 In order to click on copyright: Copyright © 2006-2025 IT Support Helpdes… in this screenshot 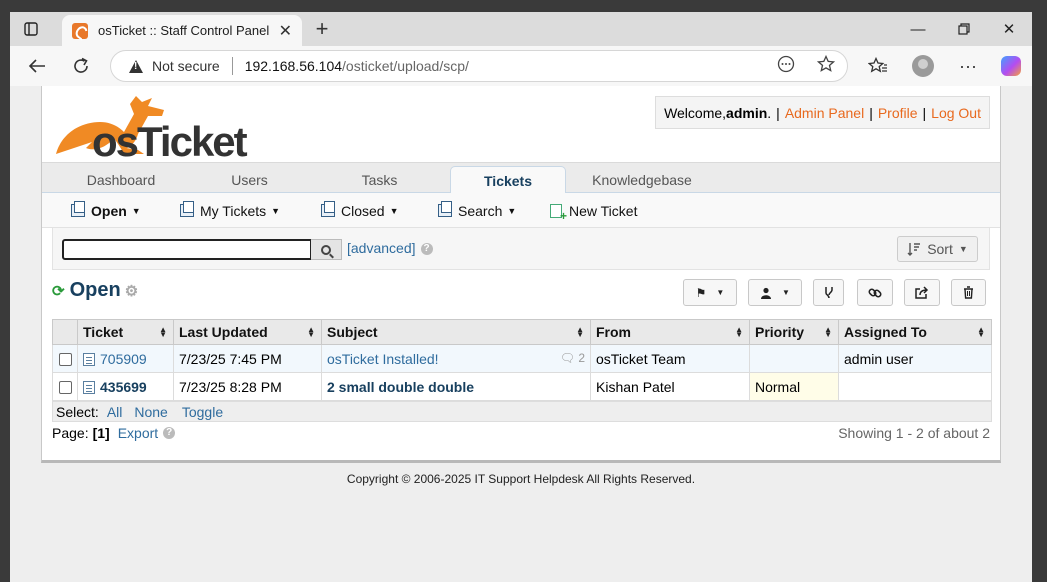, I will do `click(521, 479)`.